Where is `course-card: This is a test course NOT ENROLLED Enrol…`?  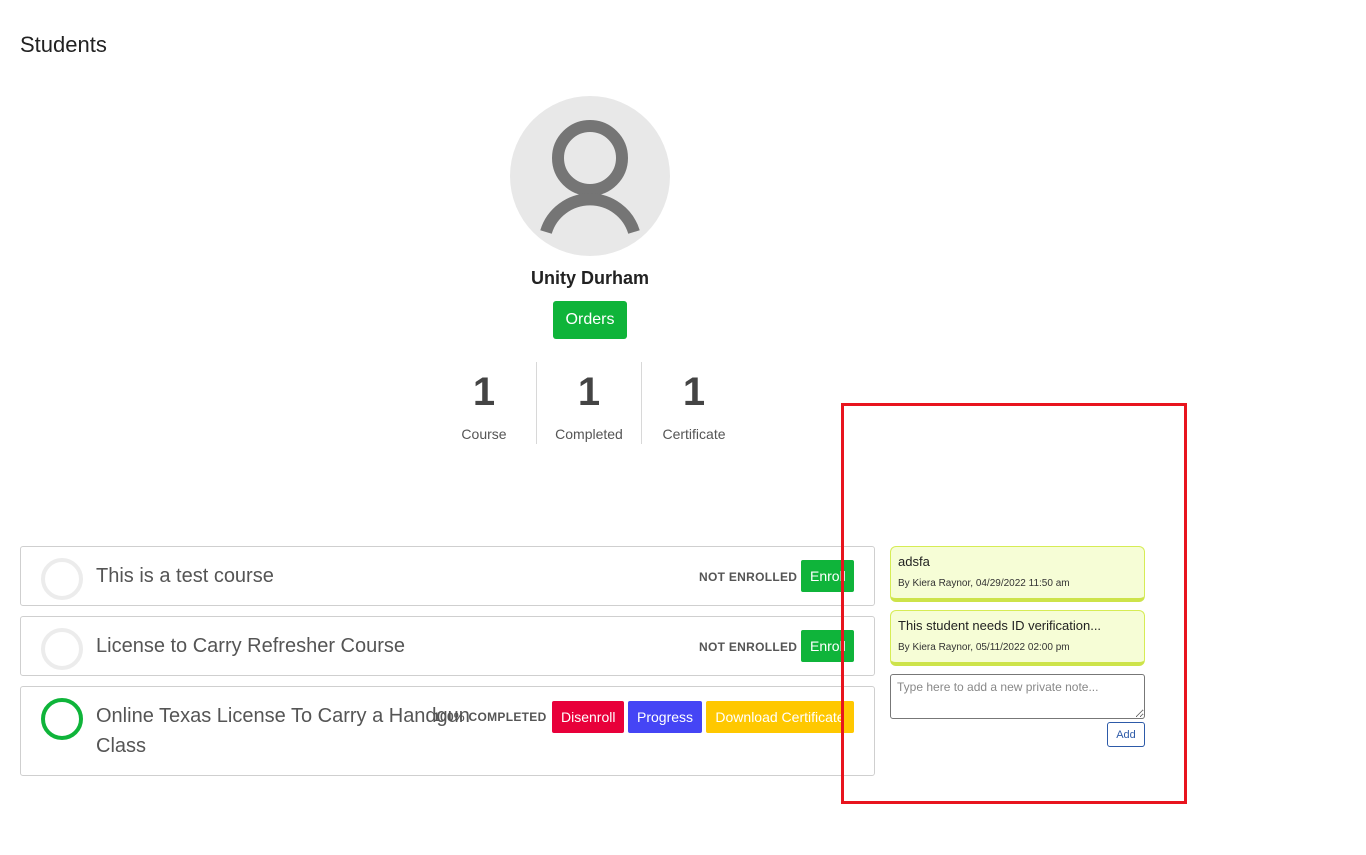
course-card: This is a test course NOT ENROLLED Enrol… is located at coordinates (447, 576).